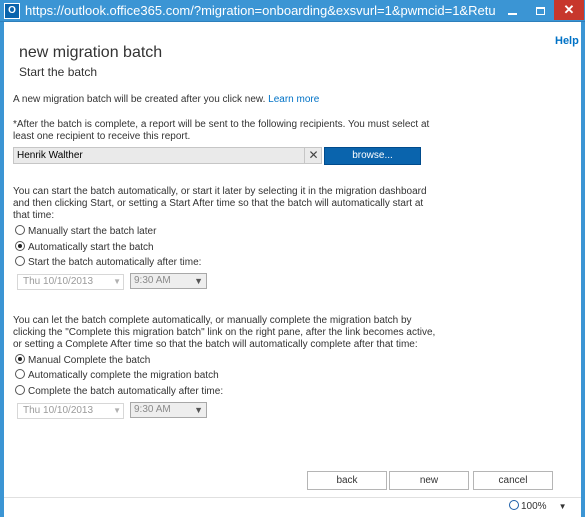 The image size is (585, 517). I want to click on learn-more-link: Learn more, so click(293, 99).